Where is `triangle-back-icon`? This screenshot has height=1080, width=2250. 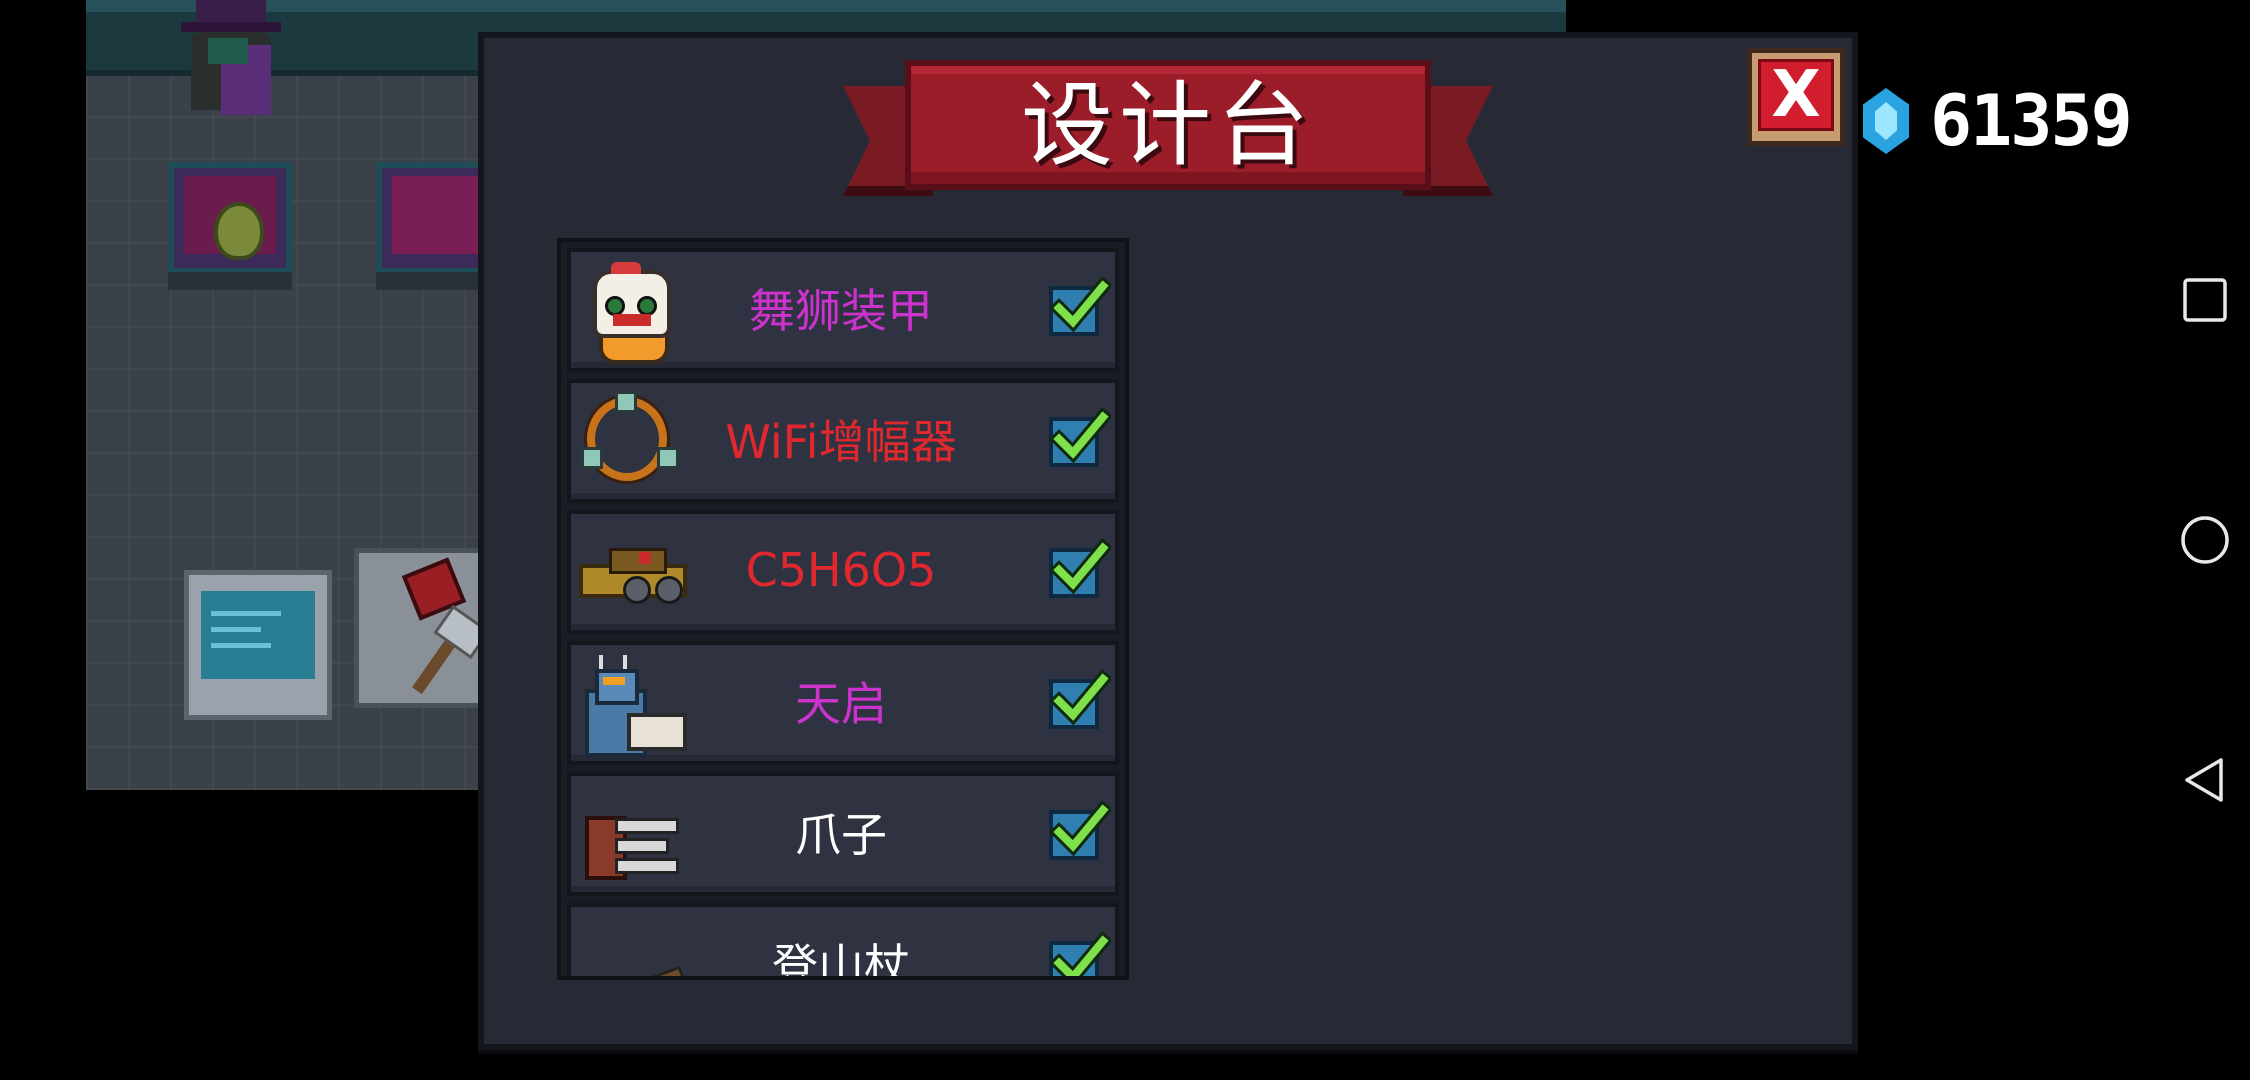
triangle-back-icon is located at coordinates (2204, 780).